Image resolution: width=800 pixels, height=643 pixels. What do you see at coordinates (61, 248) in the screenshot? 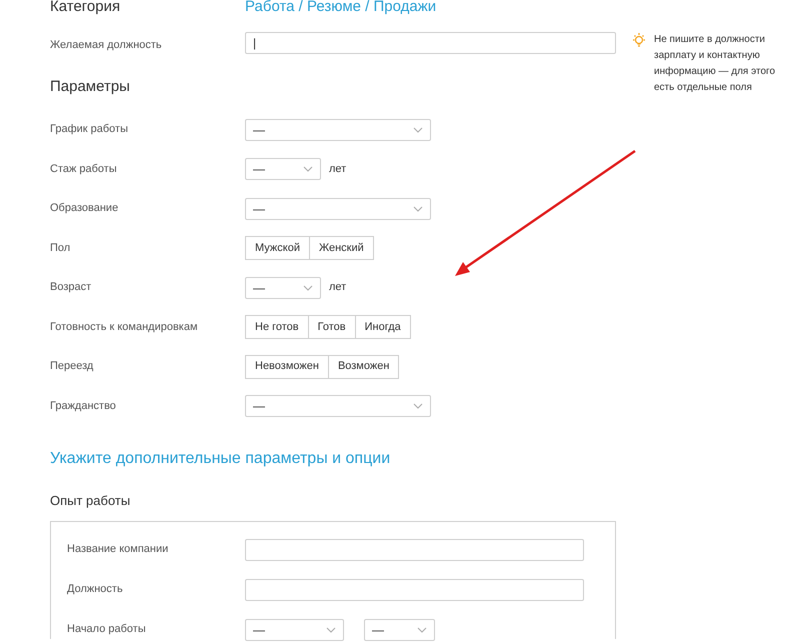
I see `field-label: Пол` at bounding box center [61, 248].